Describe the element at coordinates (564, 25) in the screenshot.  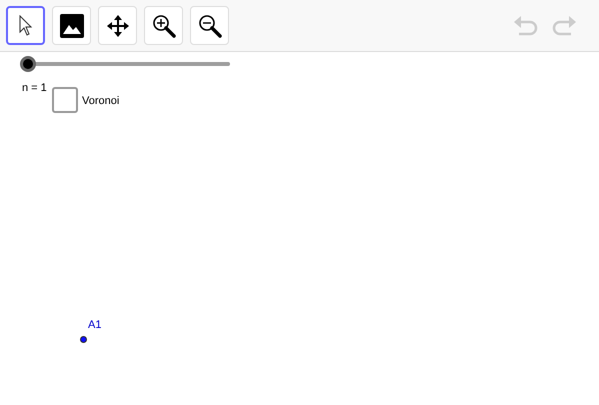
I see `redo-icon` at that location.